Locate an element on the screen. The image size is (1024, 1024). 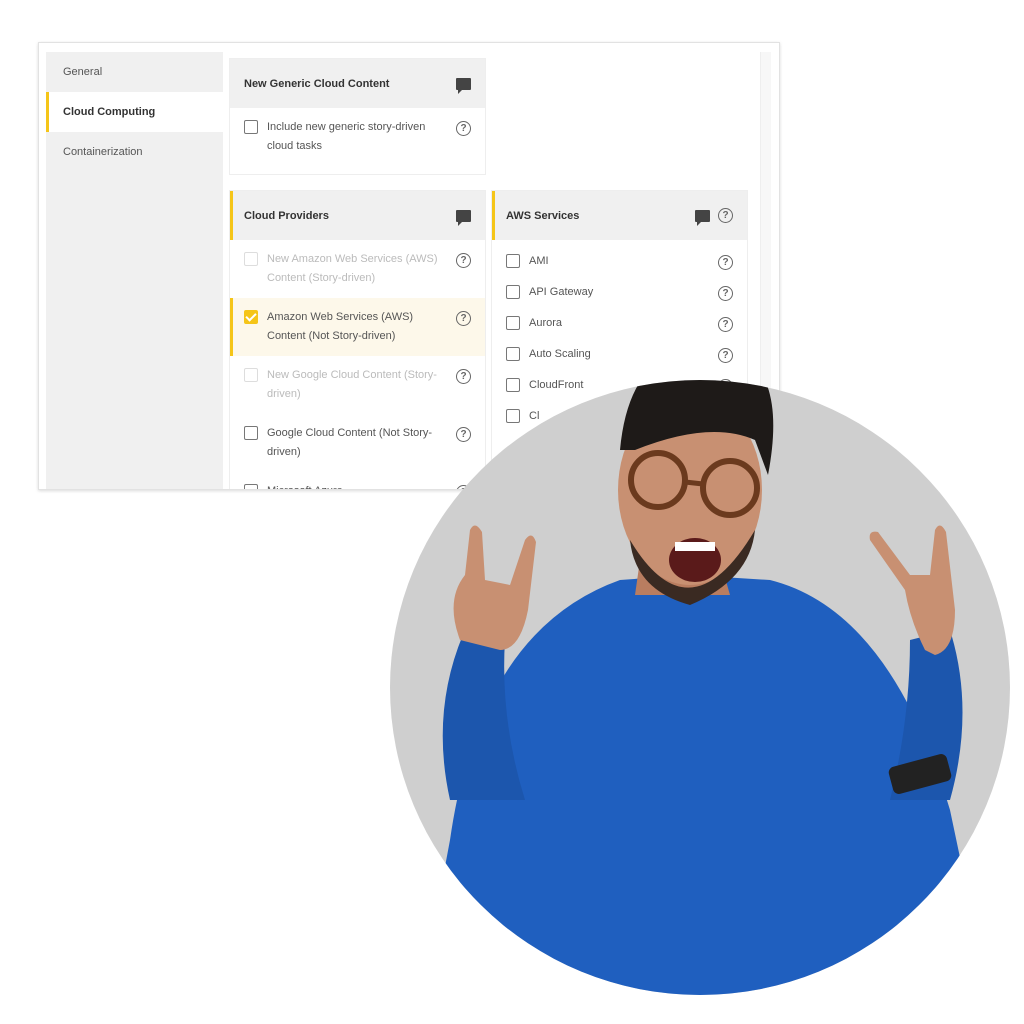
checkbox-row: AMI? is located at coordinates (619, 261).